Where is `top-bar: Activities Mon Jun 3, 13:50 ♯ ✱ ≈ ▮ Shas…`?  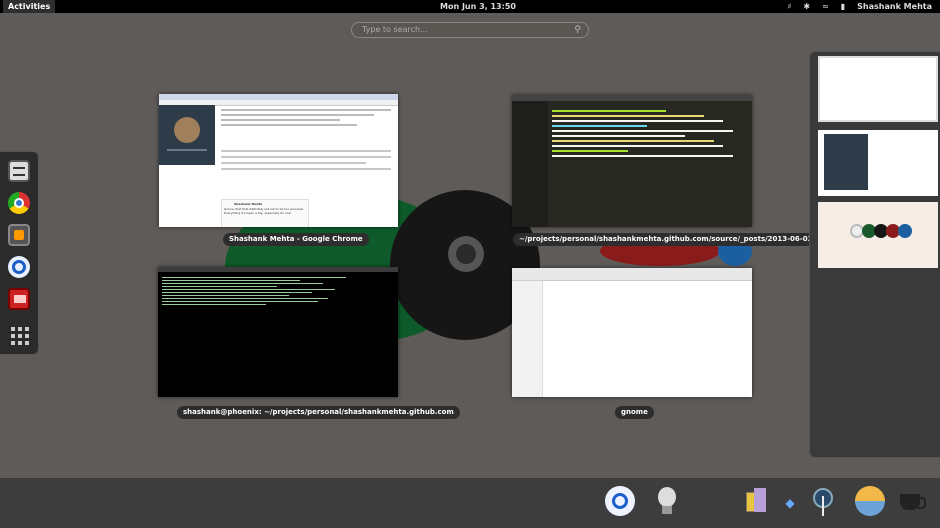 top-bar: Activities Mon Jun 3, 13:50 ♯ ✱ ≈ ▮ Shas… is located at coordinates (470, 6).